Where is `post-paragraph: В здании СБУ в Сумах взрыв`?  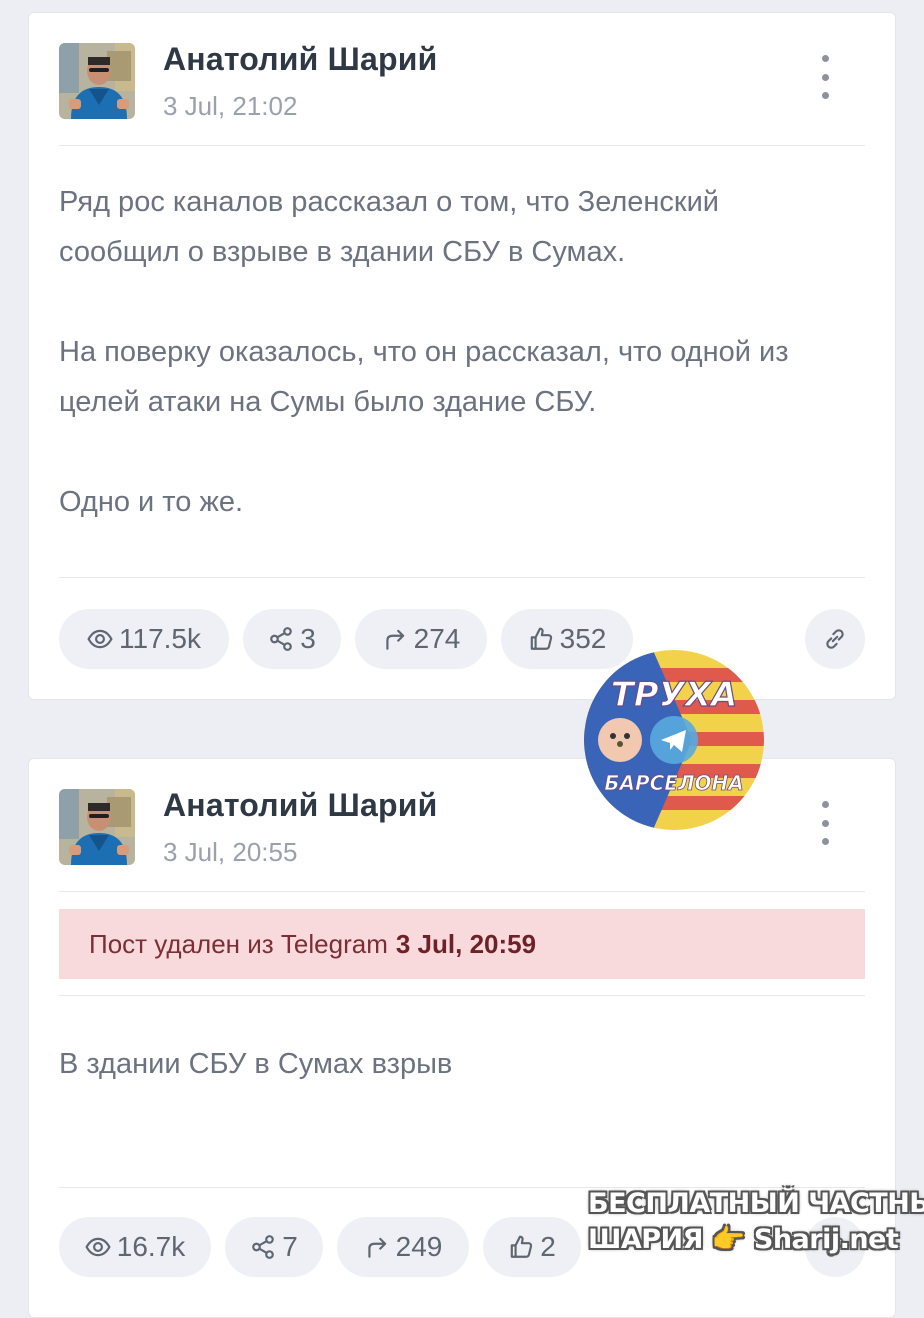 post-paragraph: В здании СБУ в Сумах взрыв is located at coordinates (256, 1064).